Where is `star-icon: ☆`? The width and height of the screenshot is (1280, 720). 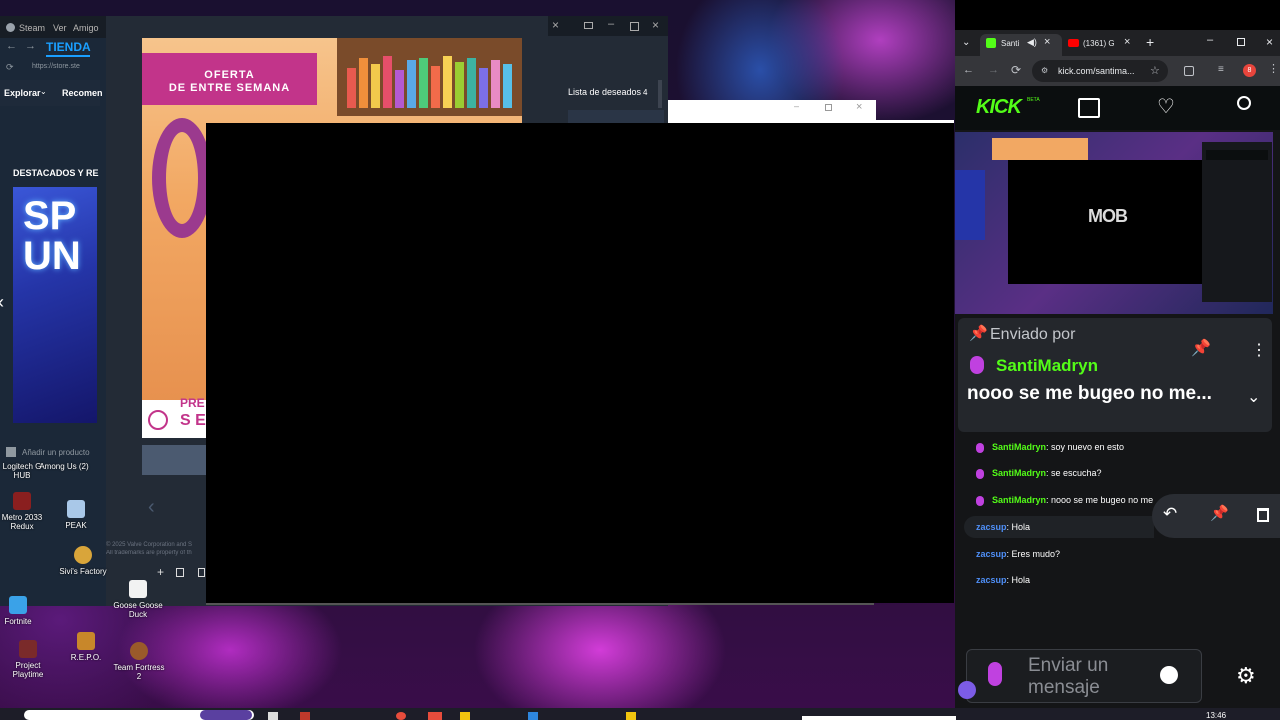
star-icon: ☆ is located at coordinates (1155, 70).